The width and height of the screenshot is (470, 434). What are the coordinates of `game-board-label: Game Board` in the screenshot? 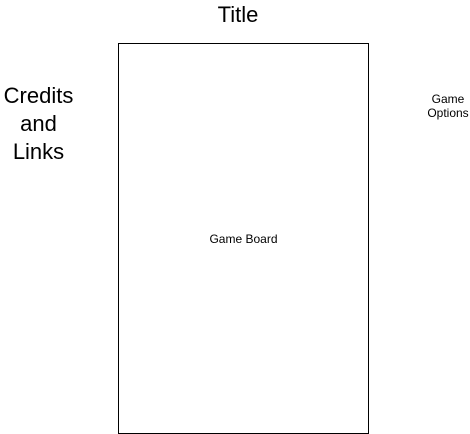 It's located at (243, 239).